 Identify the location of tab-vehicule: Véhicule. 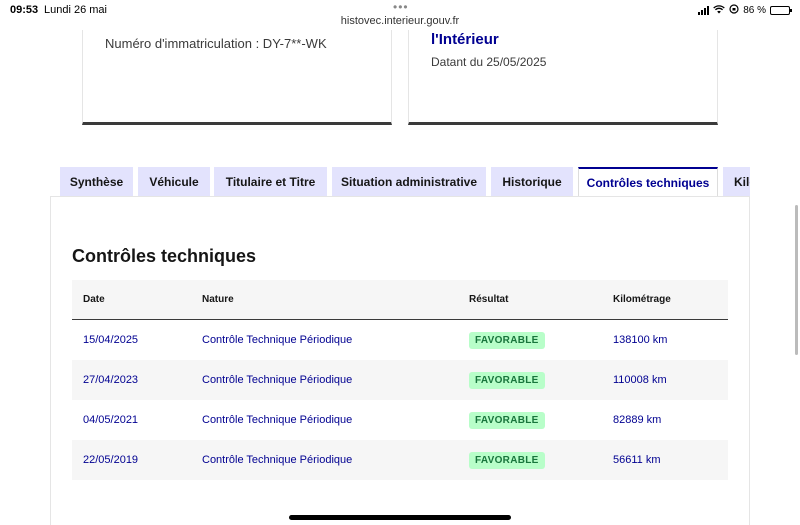
(174, 181).